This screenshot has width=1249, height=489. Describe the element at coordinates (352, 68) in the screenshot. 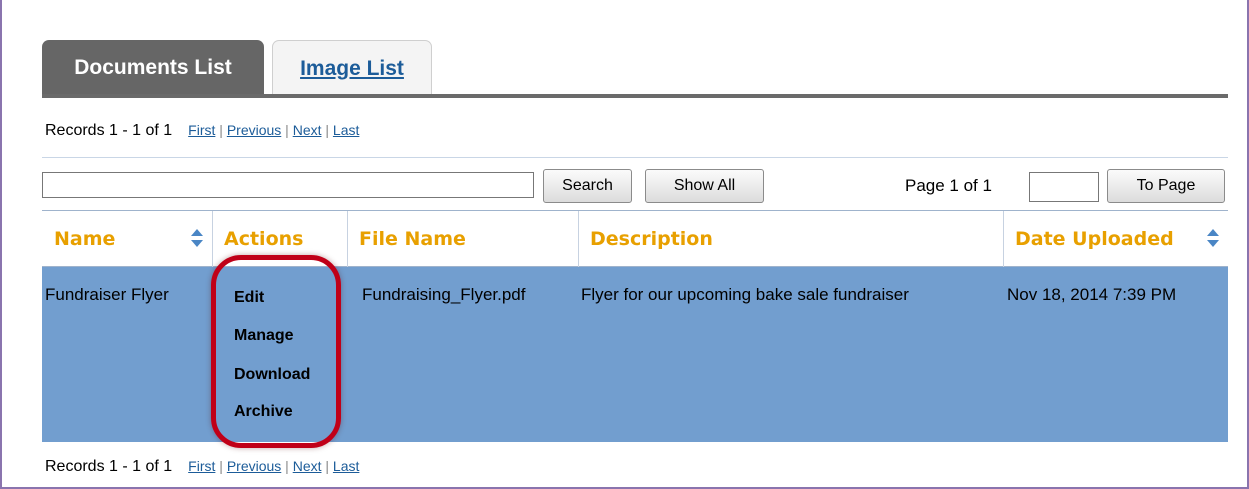

I see `tab-image-list: Image List` at that location.